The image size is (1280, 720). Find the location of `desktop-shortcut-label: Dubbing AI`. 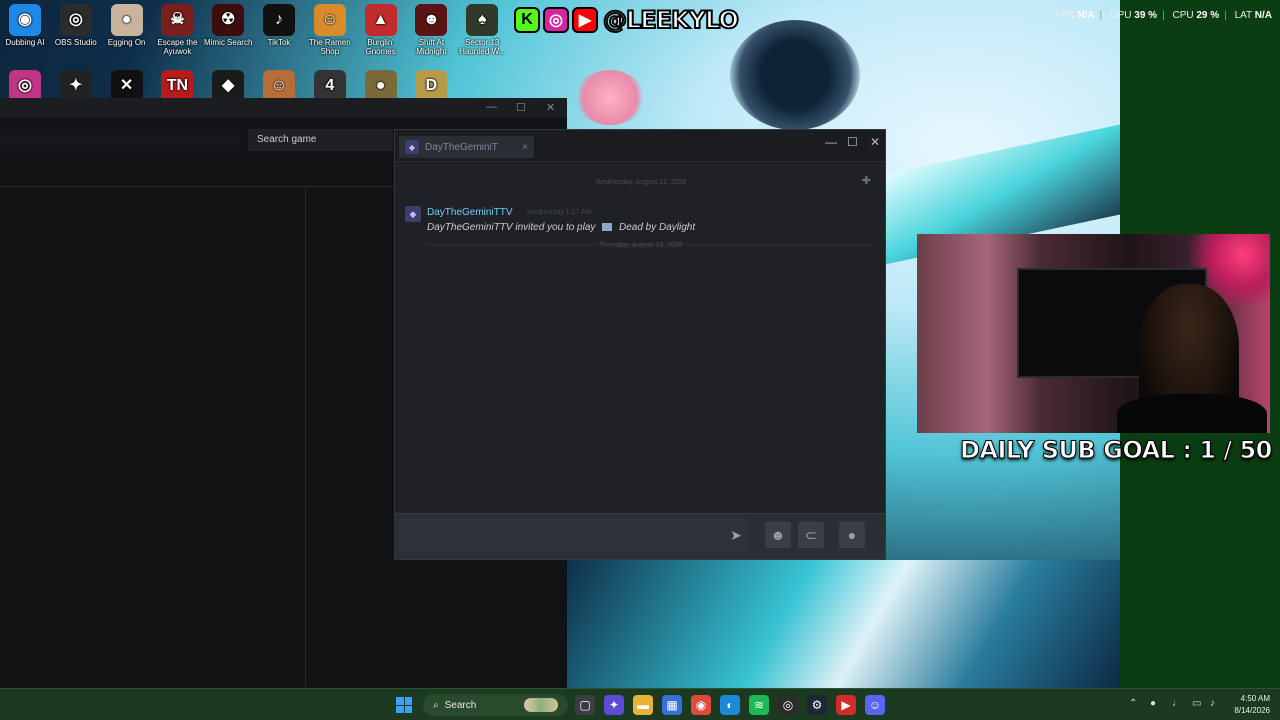

desktop-shortcut-label: Dubbing AI is located at coordinates (25, 42).